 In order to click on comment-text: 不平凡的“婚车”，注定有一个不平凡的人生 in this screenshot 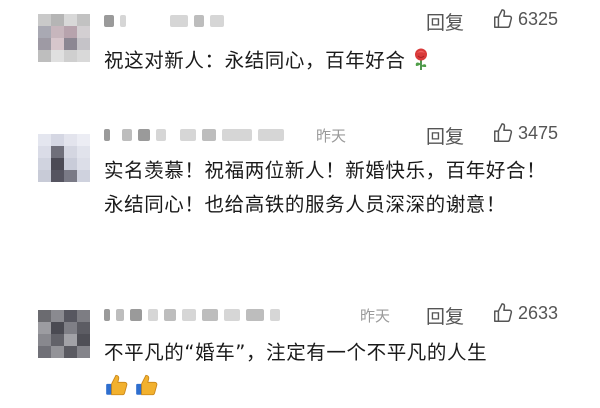, I will do `click(329, 353)`.